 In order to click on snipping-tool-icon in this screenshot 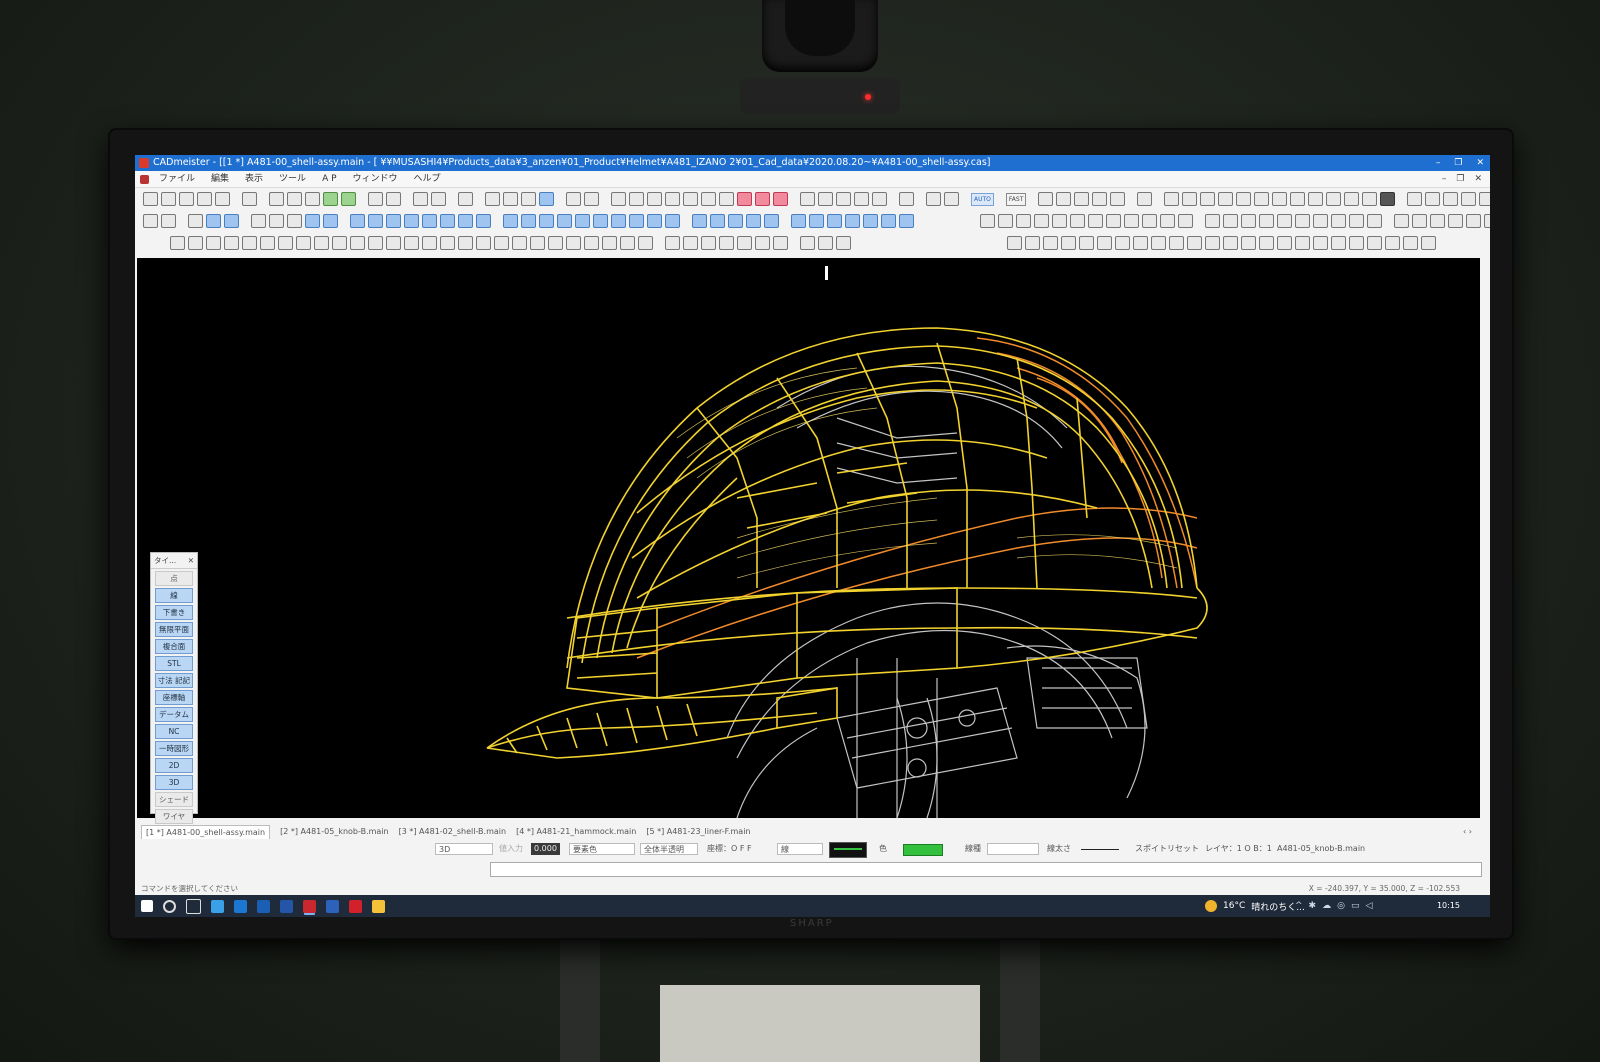, I will do `click(217, 906)`.